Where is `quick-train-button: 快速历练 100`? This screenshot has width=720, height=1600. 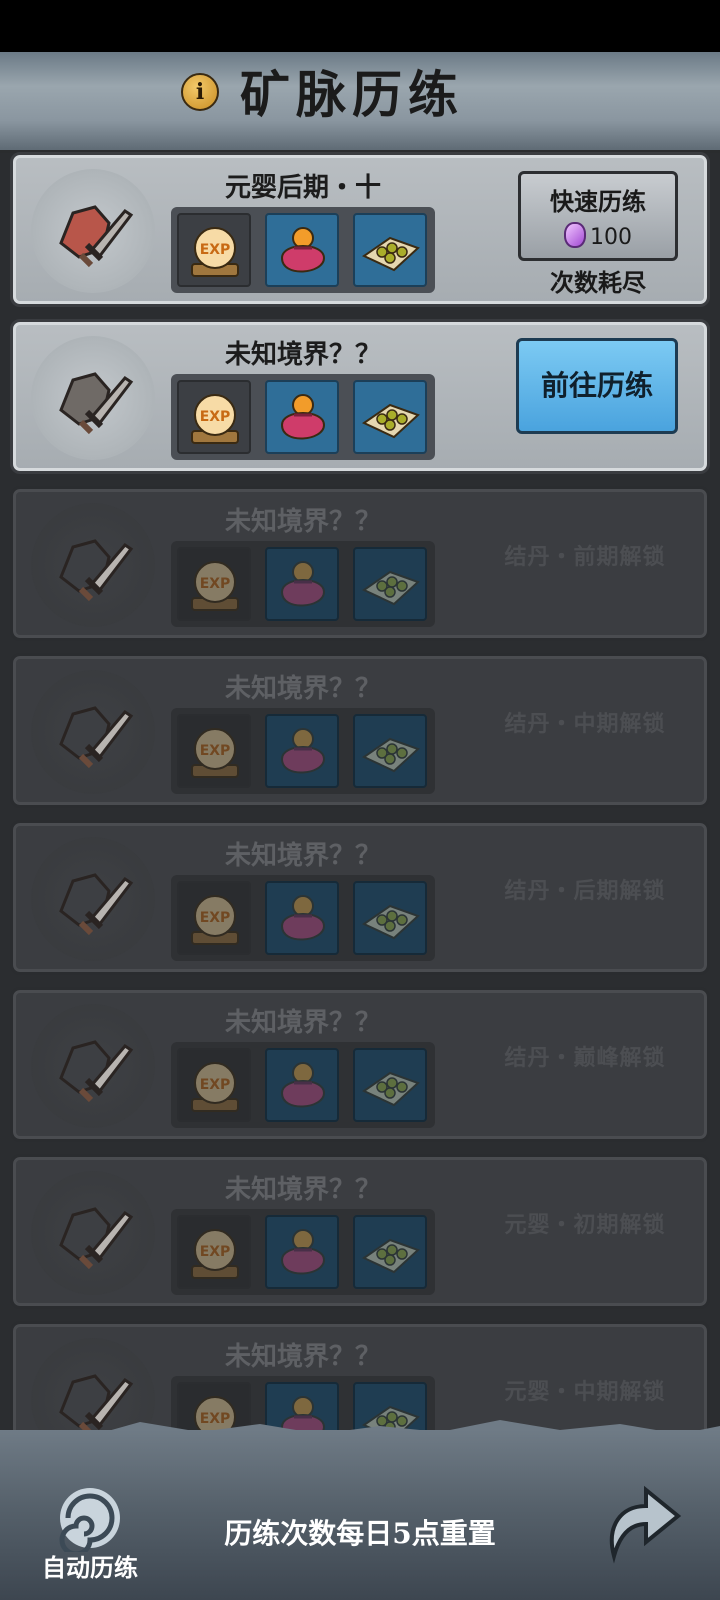
quick-train-button: 快速历练 100 is located at coordinates (598, 216).